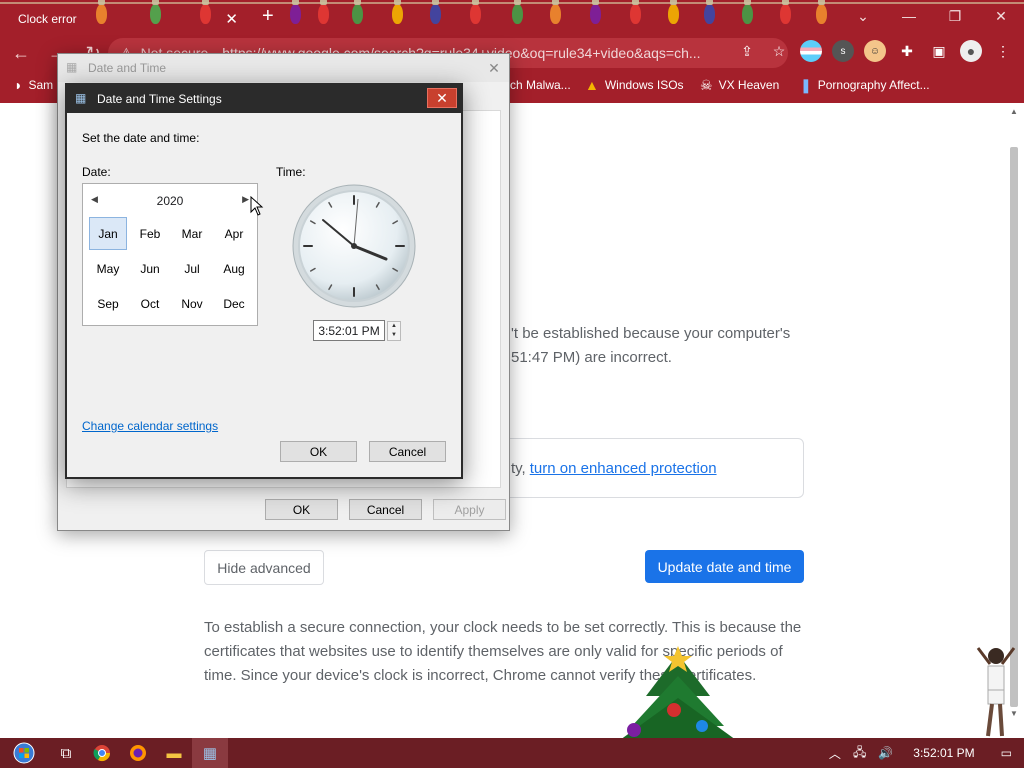 The height and width of the screenshot is (768, 1024). Describe the element at coordinates (939, 51) in the screenshot. I see `sidebar-icon: ▣` at that location.